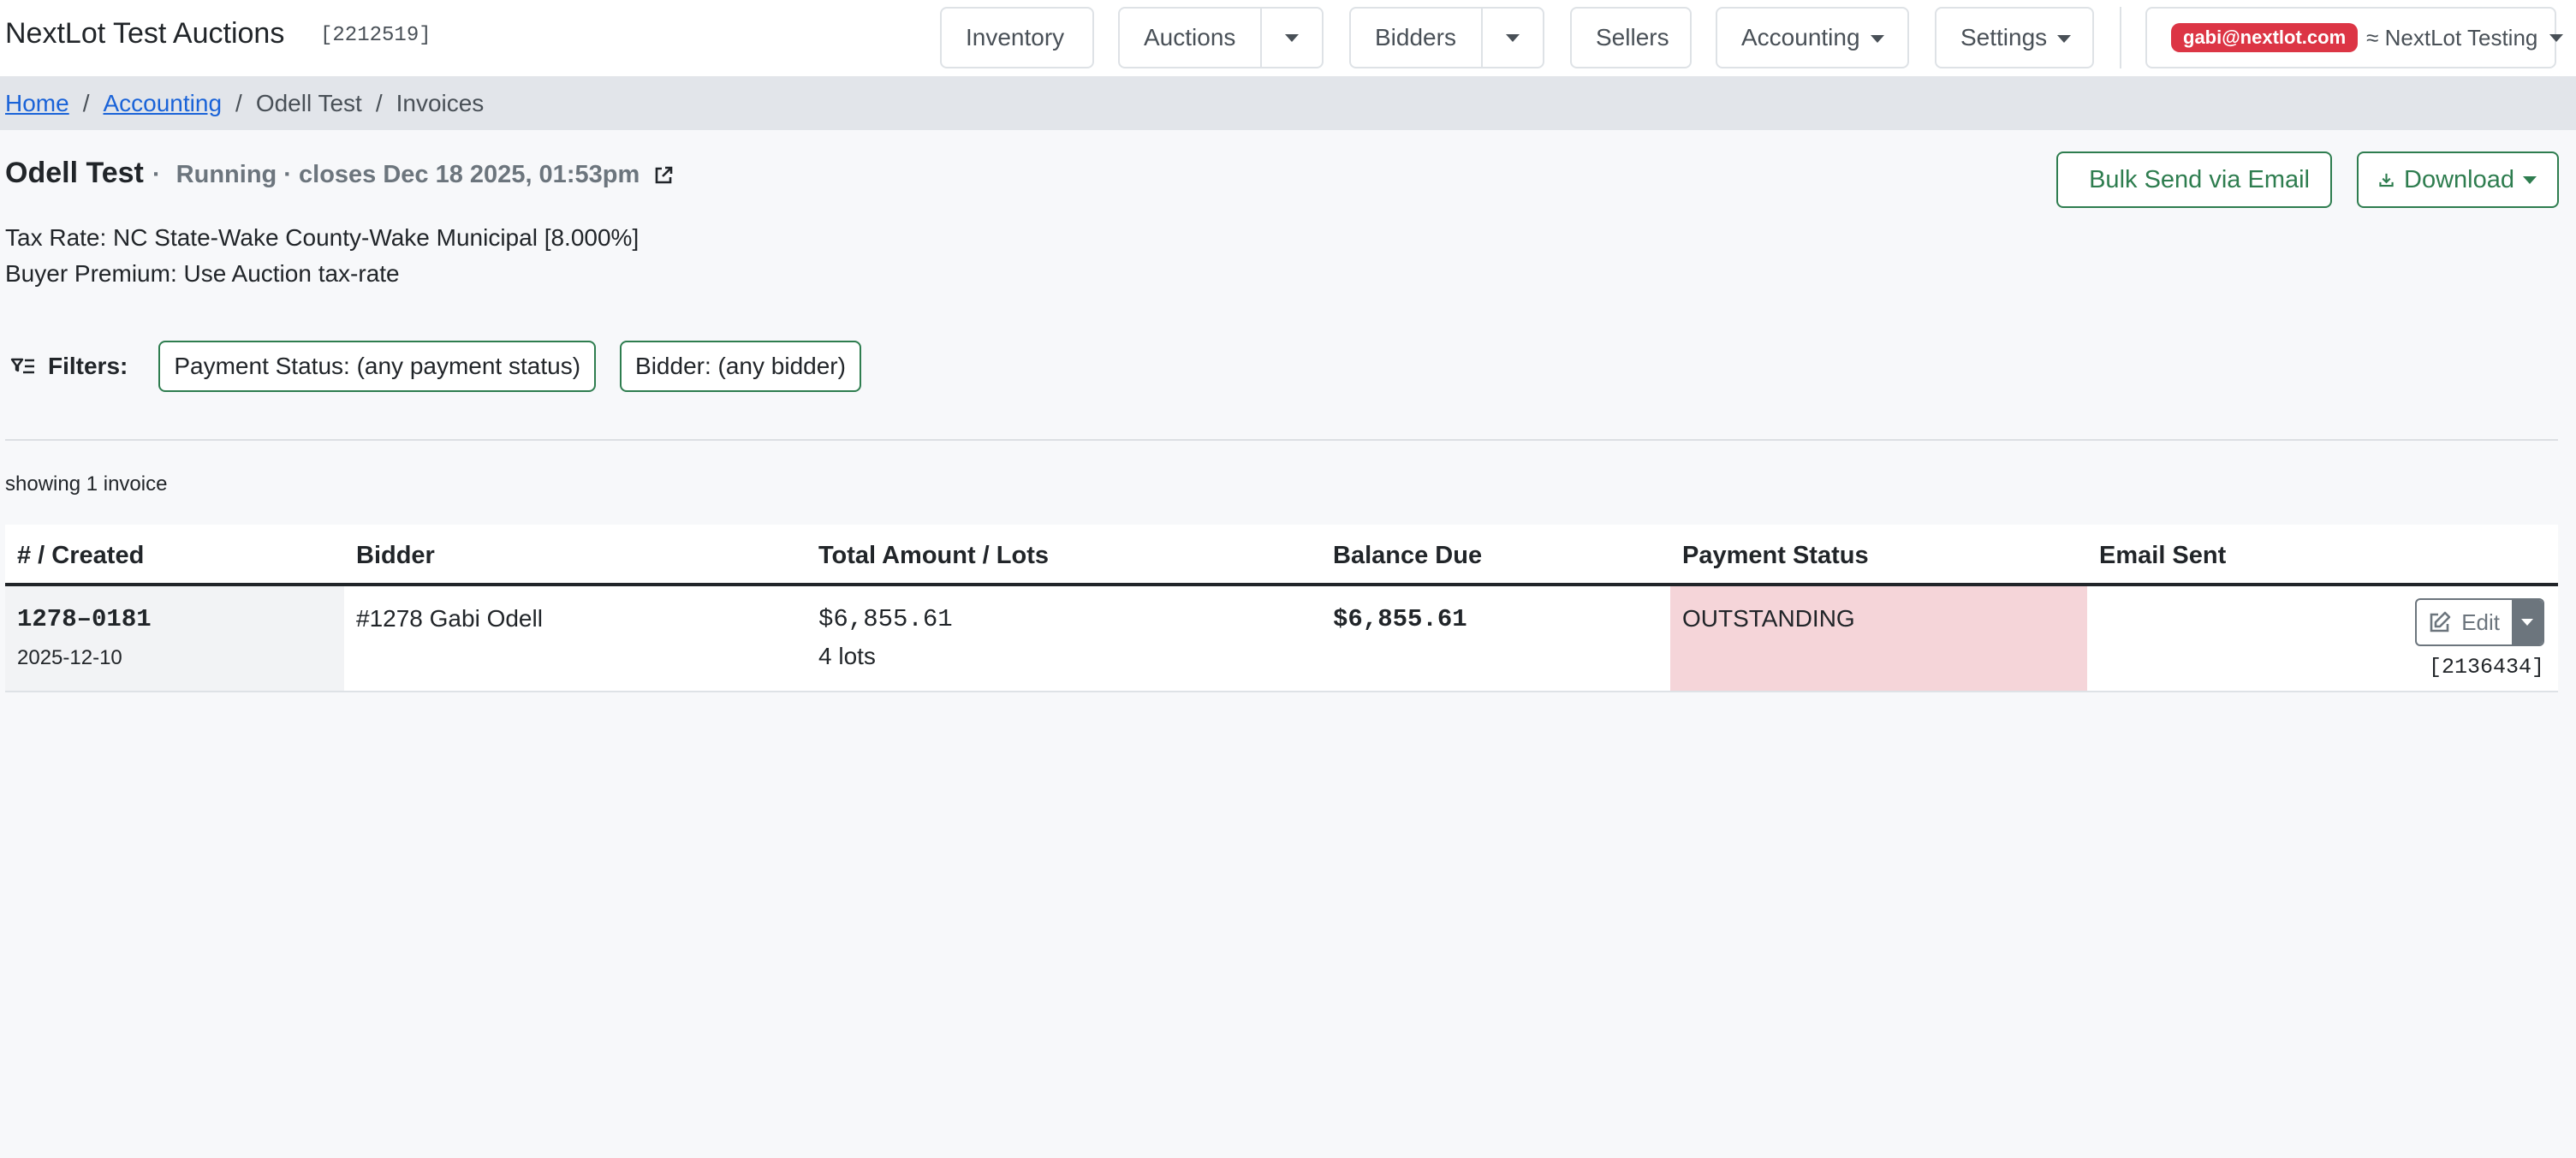 The width and height of the screenshot is (2576, 1158). Describe the element at coordinates (1495, 638) in the screenshot. I see `cell-balance-due: $6,855.61` at that location.